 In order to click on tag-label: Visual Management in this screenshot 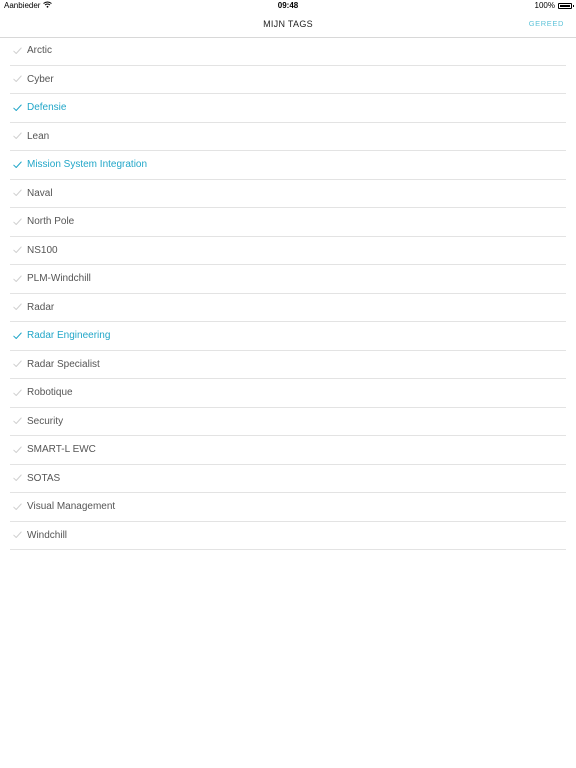, I will do `click(71, 507)`.